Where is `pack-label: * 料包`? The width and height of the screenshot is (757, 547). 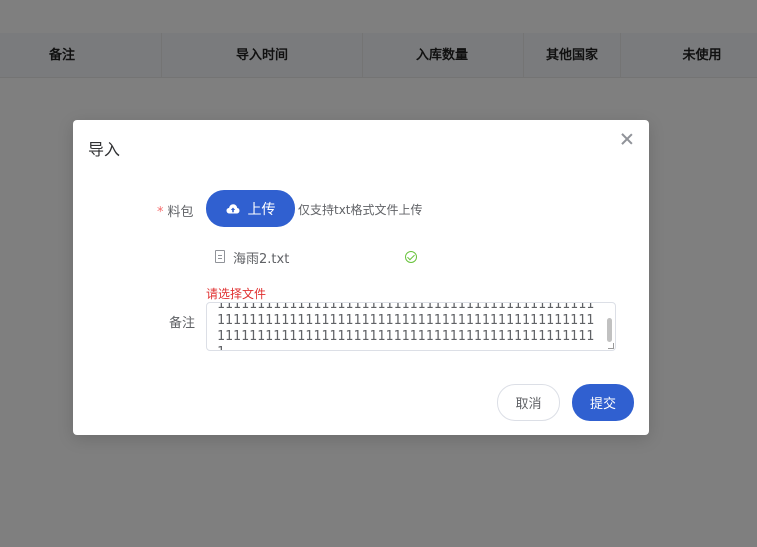
pack-label: * 料包 is located at coordinates (175, 210).